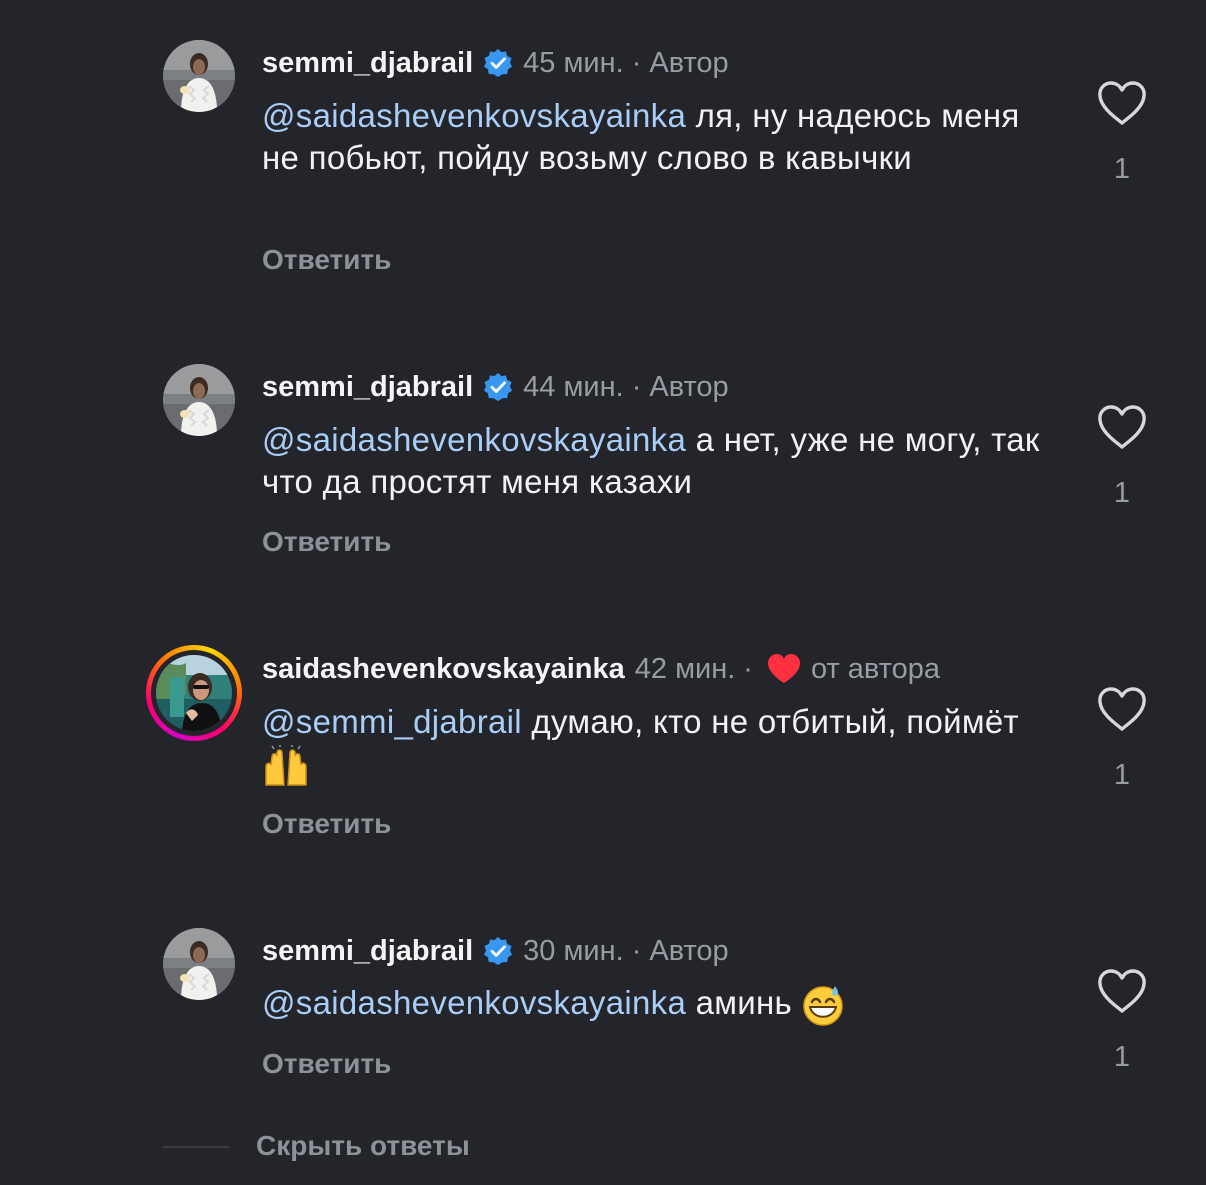 Image resolution: width=1206 pixels, height=1185 pixels. Describe the element at coordinates (573, 950) in the screenshot. I see `timestamp: 30 мин.` at that location.